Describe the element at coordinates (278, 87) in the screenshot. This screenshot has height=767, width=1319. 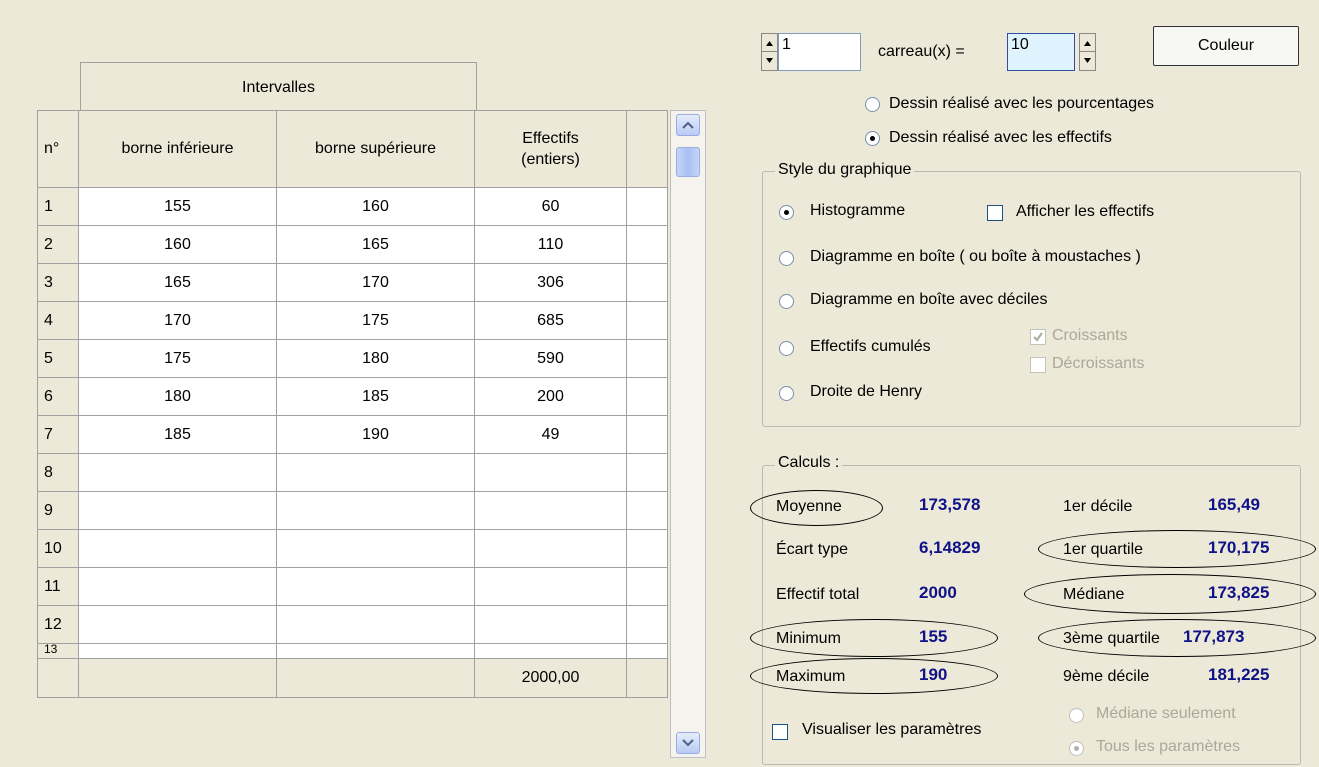
I see `intervals-header-label: Intervalles` at that location.